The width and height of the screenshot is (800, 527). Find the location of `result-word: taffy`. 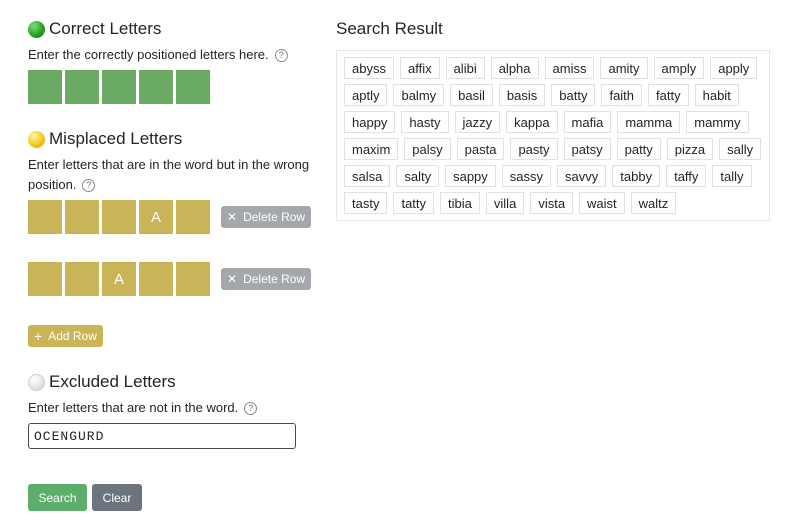

result-word: taffy is located at coordinates (686, 176).